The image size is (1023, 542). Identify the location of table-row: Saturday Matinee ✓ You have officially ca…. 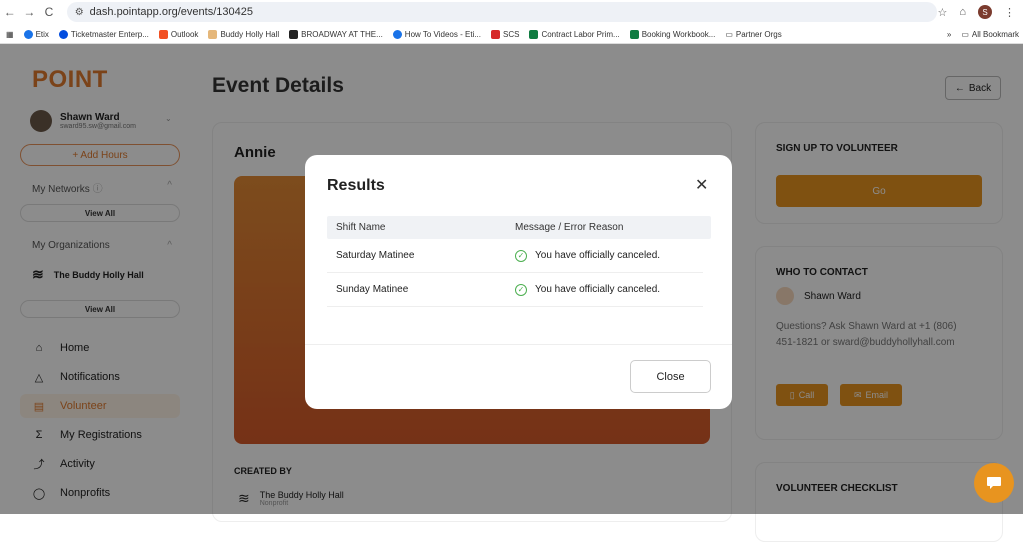
(515, 256).